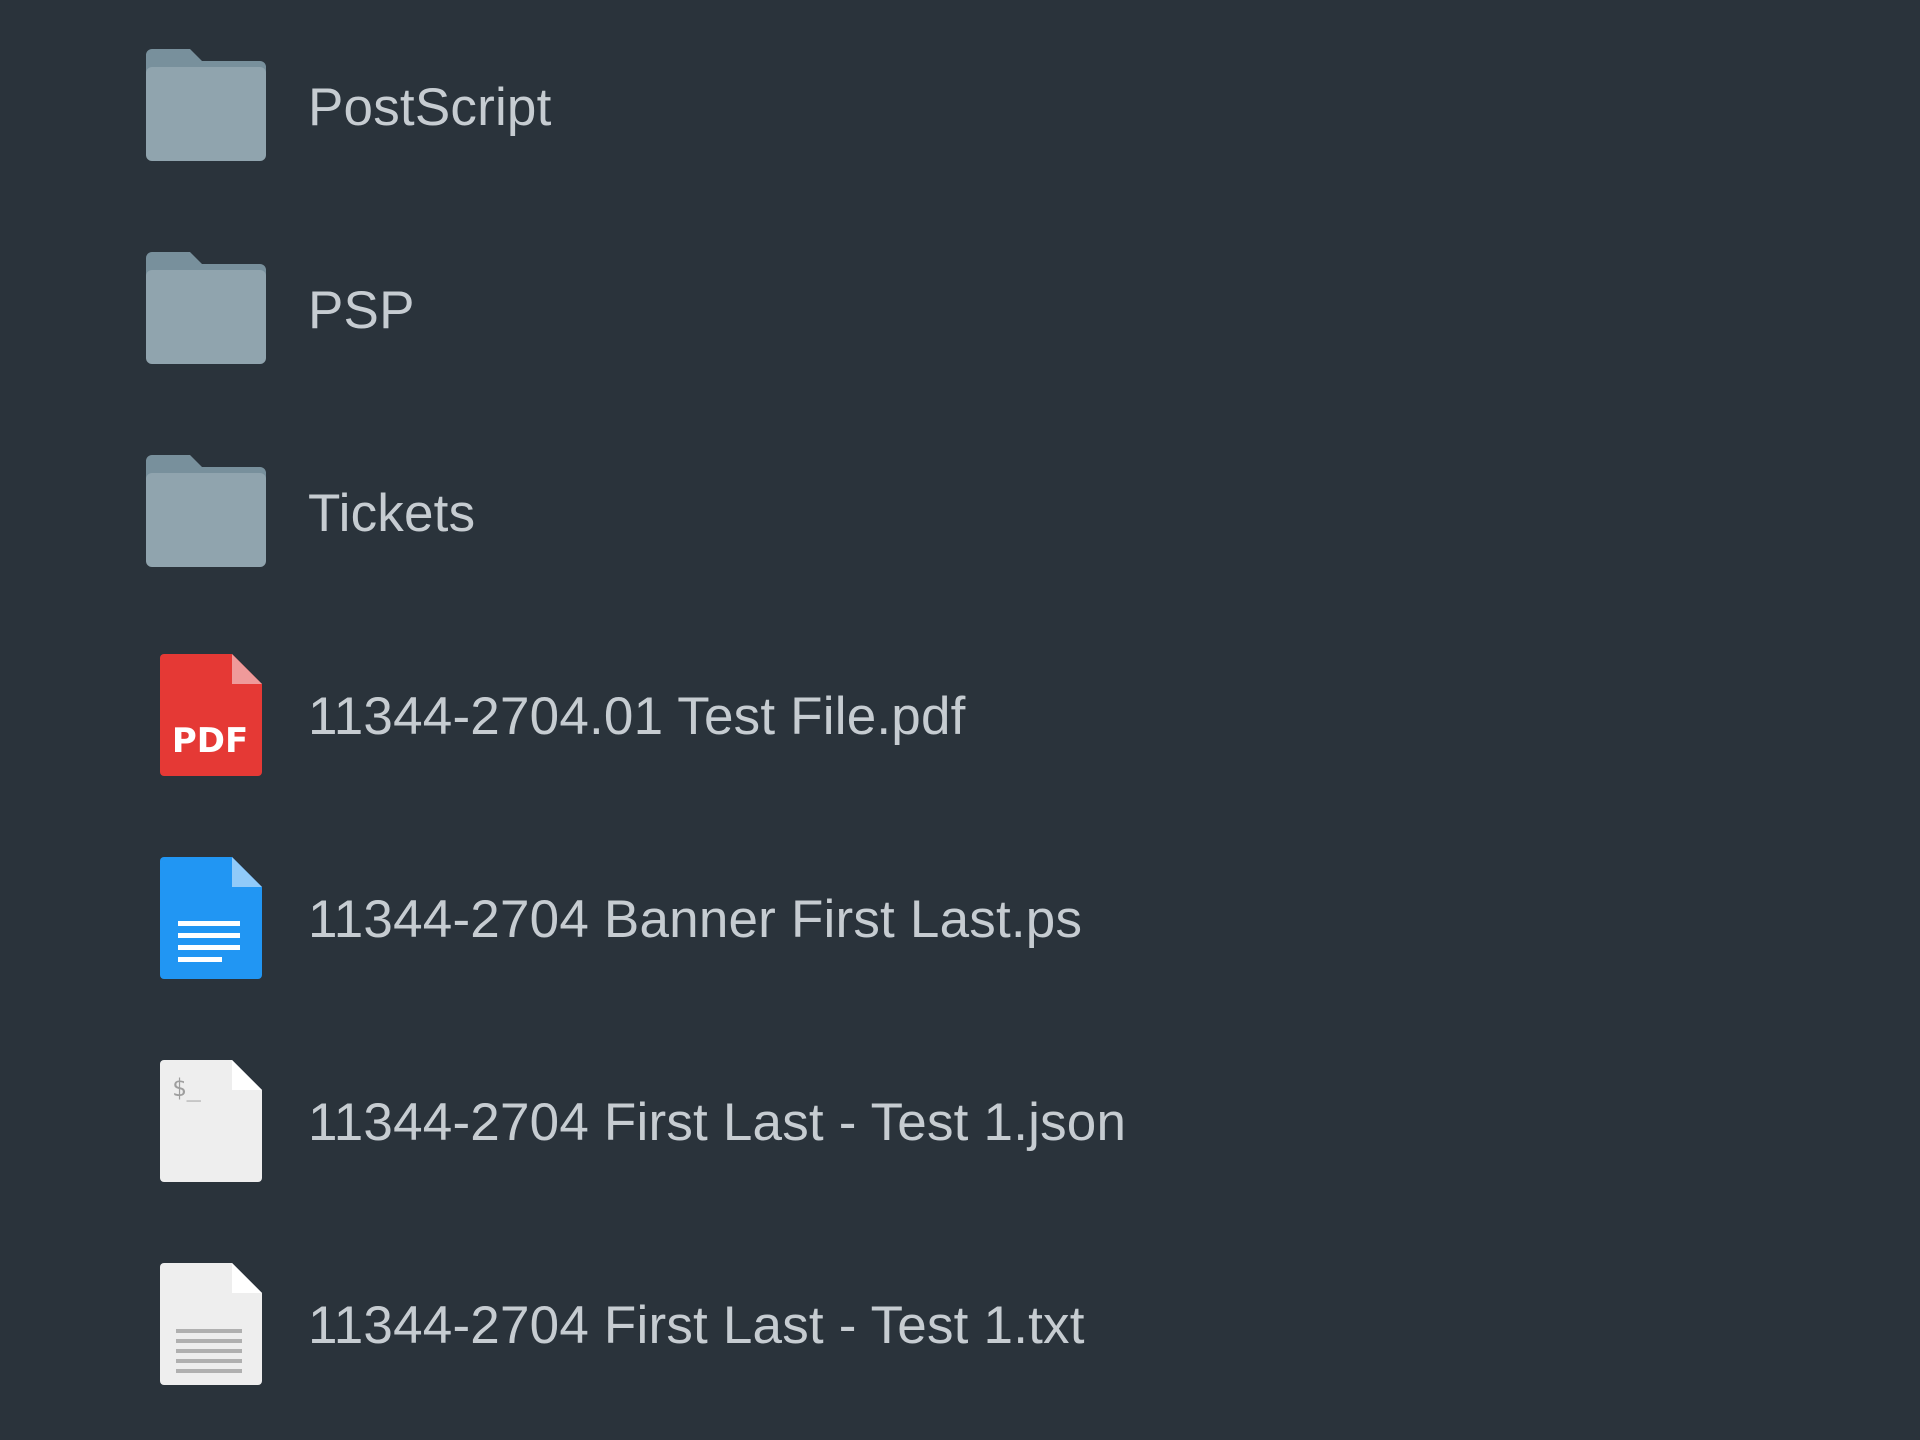 The image size is (1920, 1440). I want to click on pdf-icon-text: PDF, so click(210, 741).